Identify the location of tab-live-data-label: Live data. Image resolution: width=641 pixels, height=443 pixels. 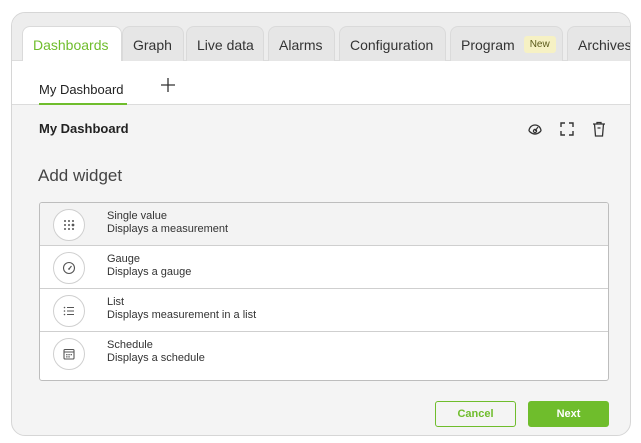
(225, 44).